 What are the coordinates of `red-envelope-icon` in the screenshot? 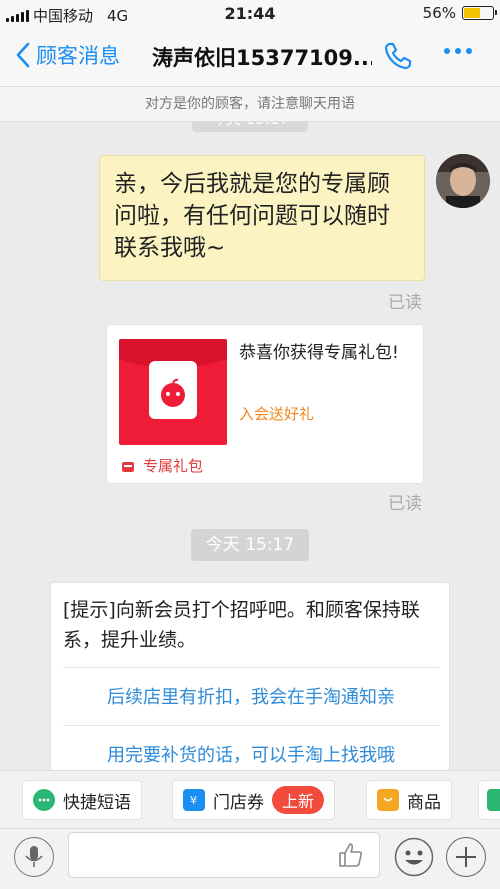 It's located at (173, 379).